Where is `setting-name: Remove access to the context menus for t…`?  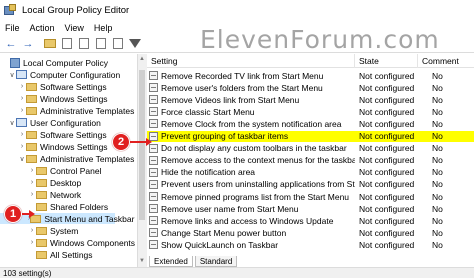 setting-name: Remove access to the context menus for t… is located at coordinates (258, 160).